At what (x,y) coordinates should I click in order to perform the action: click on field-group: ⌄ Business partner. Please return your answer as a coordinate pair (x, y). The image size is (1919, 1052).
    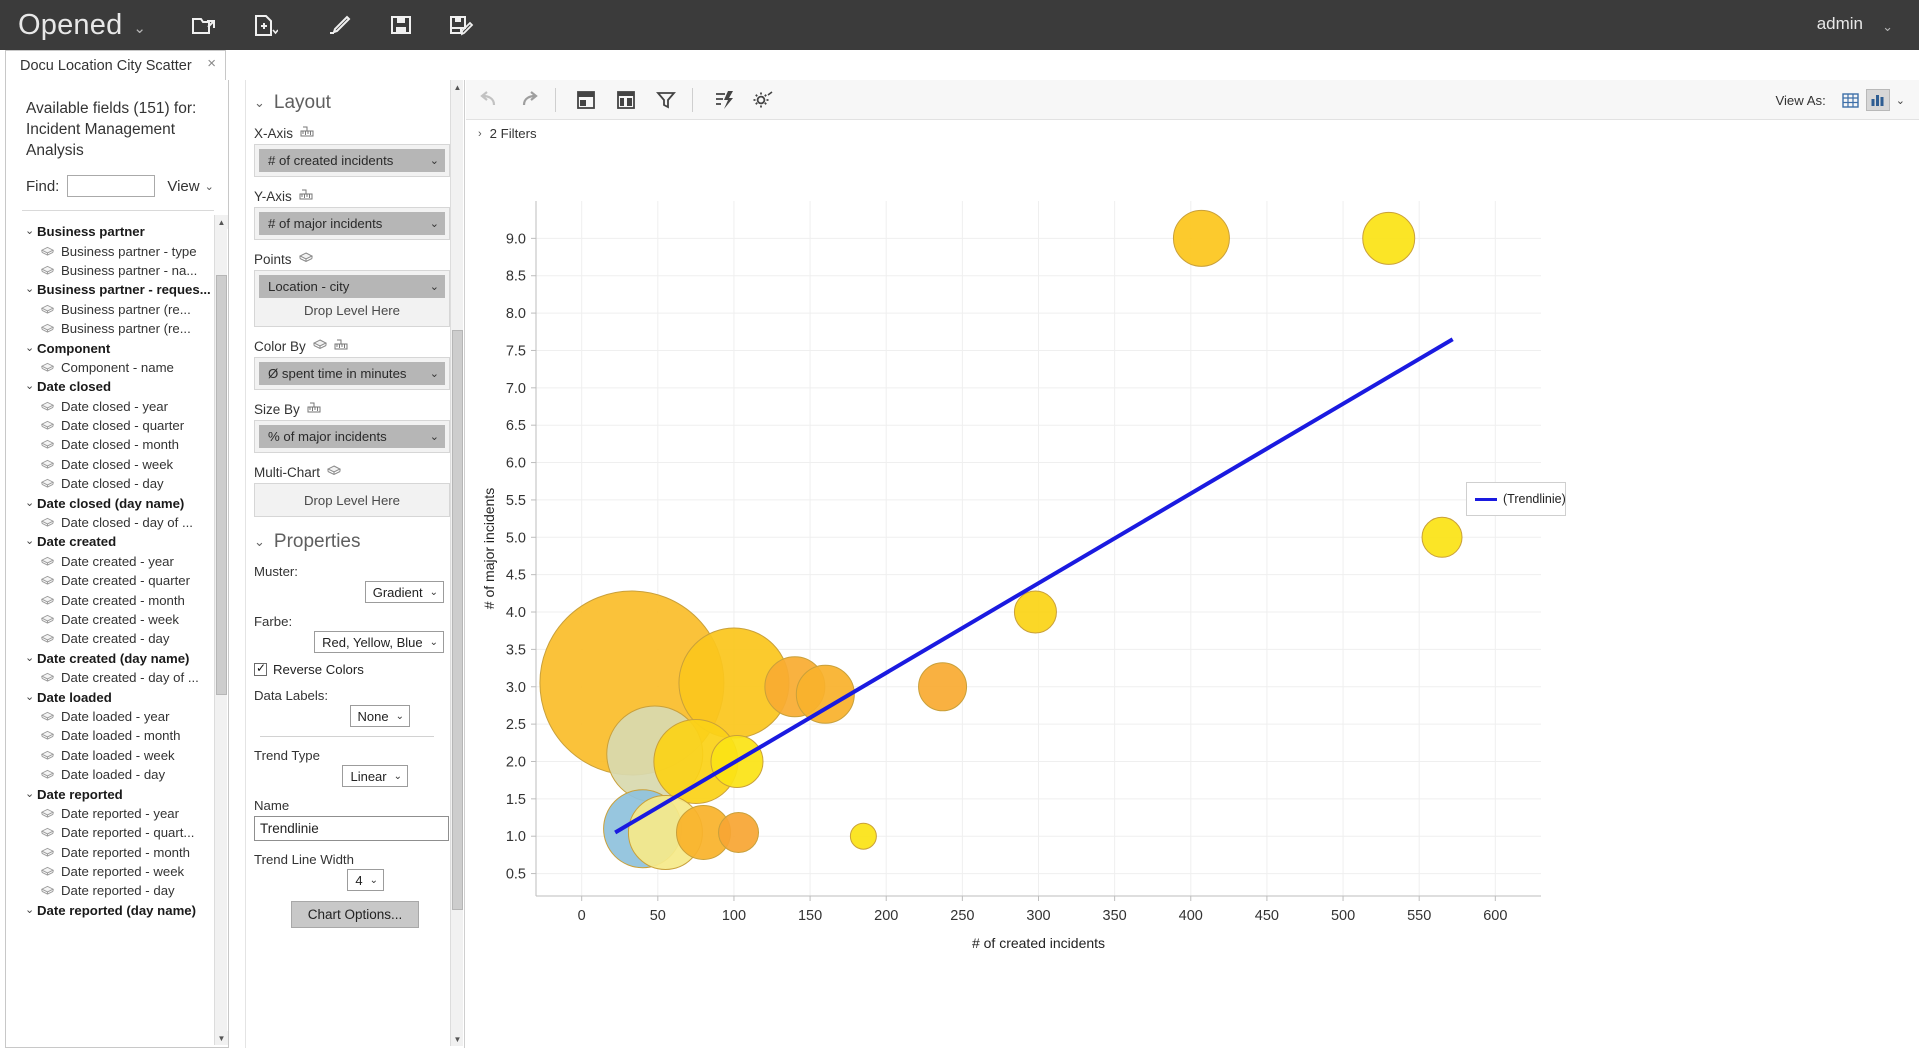
    Looking at the image, I should click on (117, 231).